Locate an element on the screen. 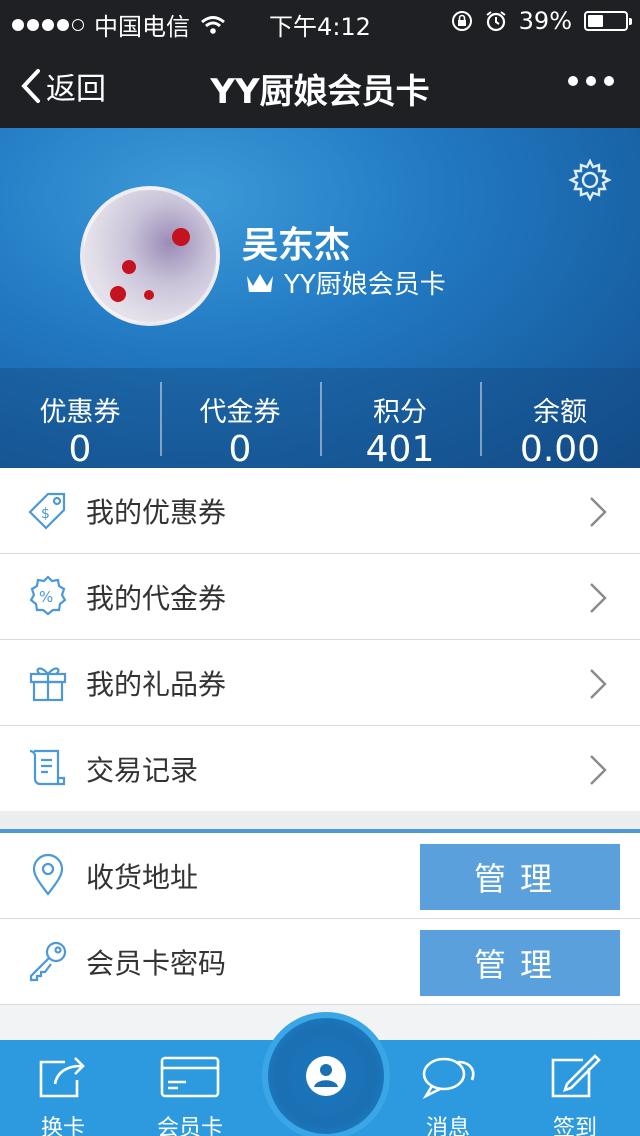 This screenshot has width=640, height=1136. orientation-lock-icon is located at coordinates (461, 21).